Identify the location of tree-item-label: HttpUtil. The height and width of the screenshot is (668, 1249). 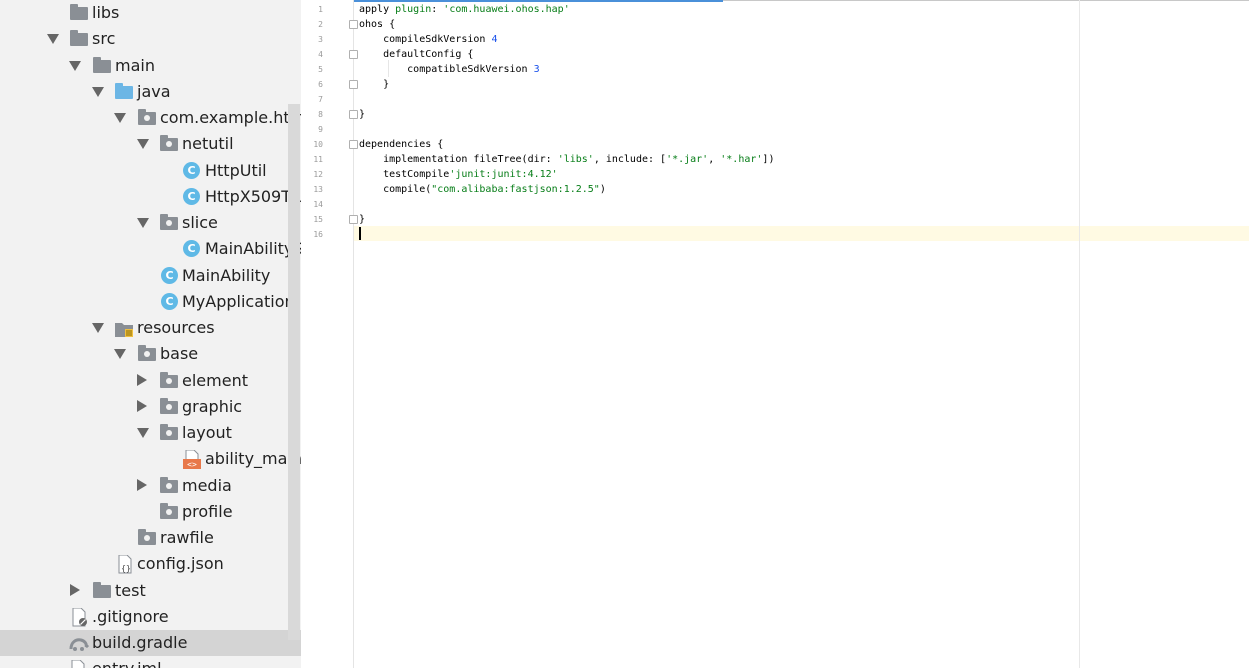
(236, 170).